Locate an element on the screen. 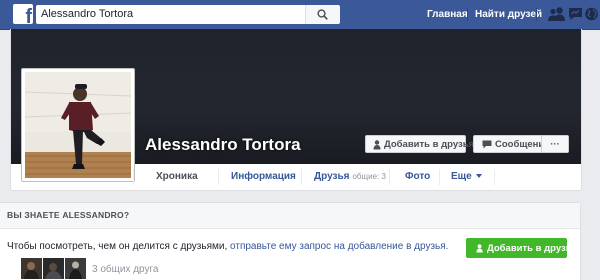 This screenshot has height=280, width=600. add-friend-green-button: Добавить в друзья is located at coordinates (521, 248).